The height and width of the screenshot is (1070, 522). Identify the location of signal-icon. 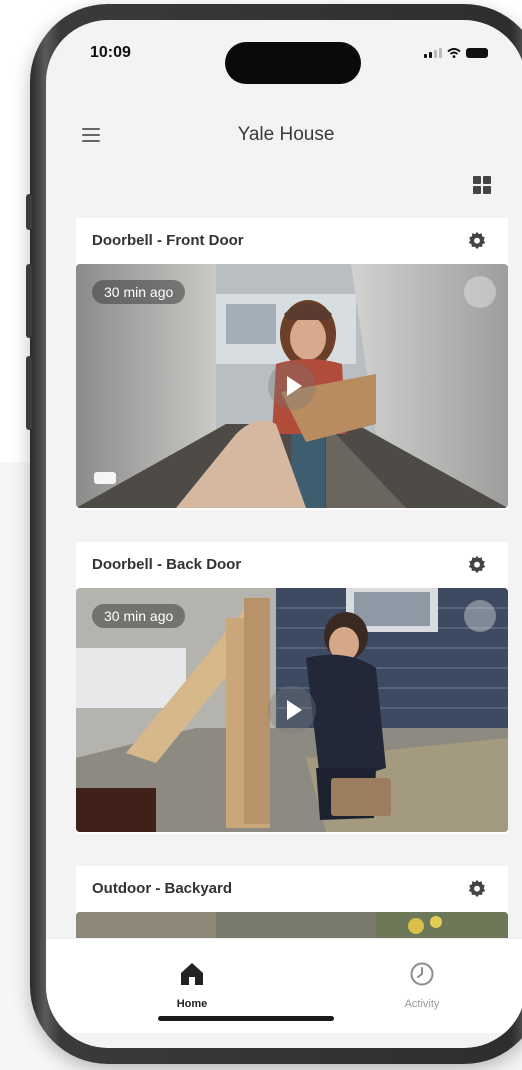
(433, 53).